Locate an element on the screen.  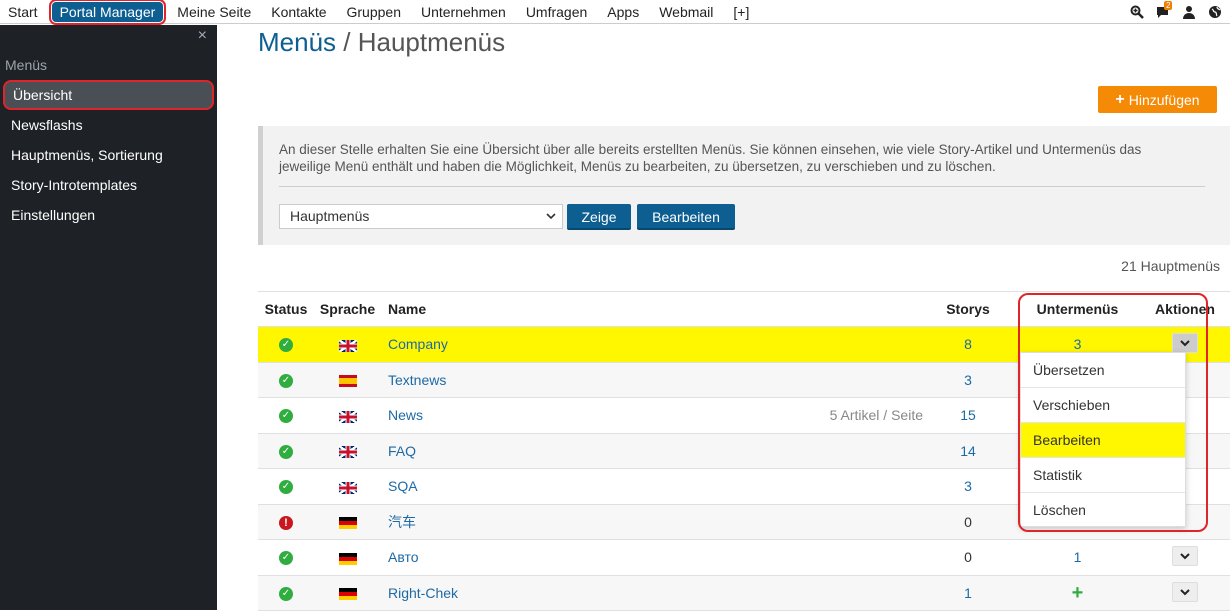
menu-name-link: 汽车 is located at coordinates (651, 522).